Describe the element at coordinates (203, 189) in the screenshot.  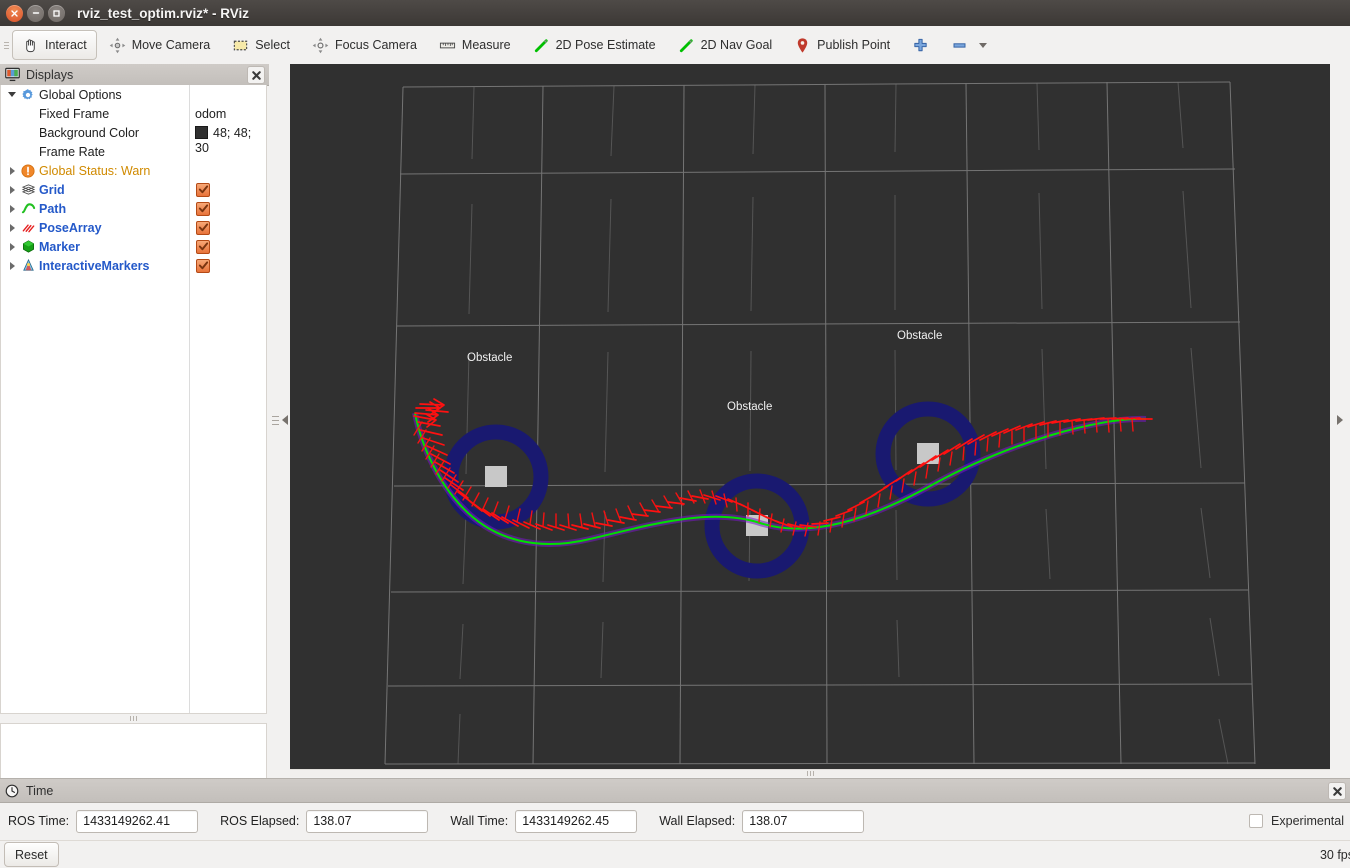
I see `grid-enabled-checkbox` at that location.